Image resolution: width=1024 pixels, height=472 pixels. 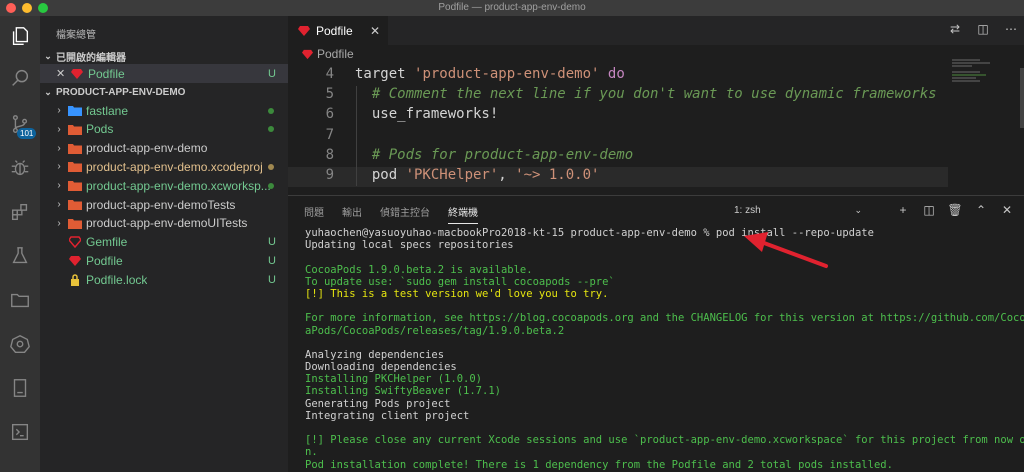 I want to click on book-icon, so click(x=20, y=388).